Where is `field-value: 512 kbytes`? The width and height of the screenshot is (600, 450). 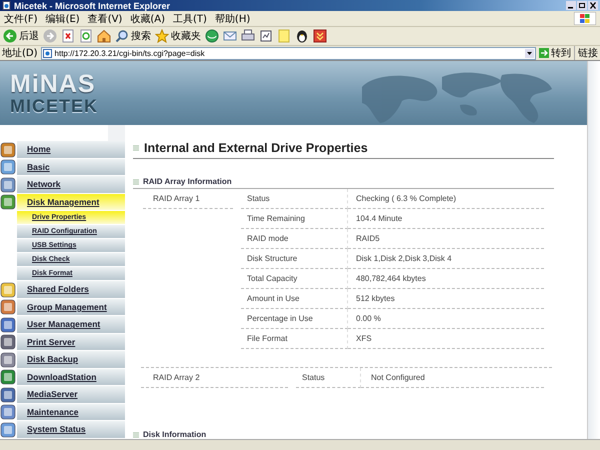
field-value: 512 kbytes is located at coordinates (446, 299).